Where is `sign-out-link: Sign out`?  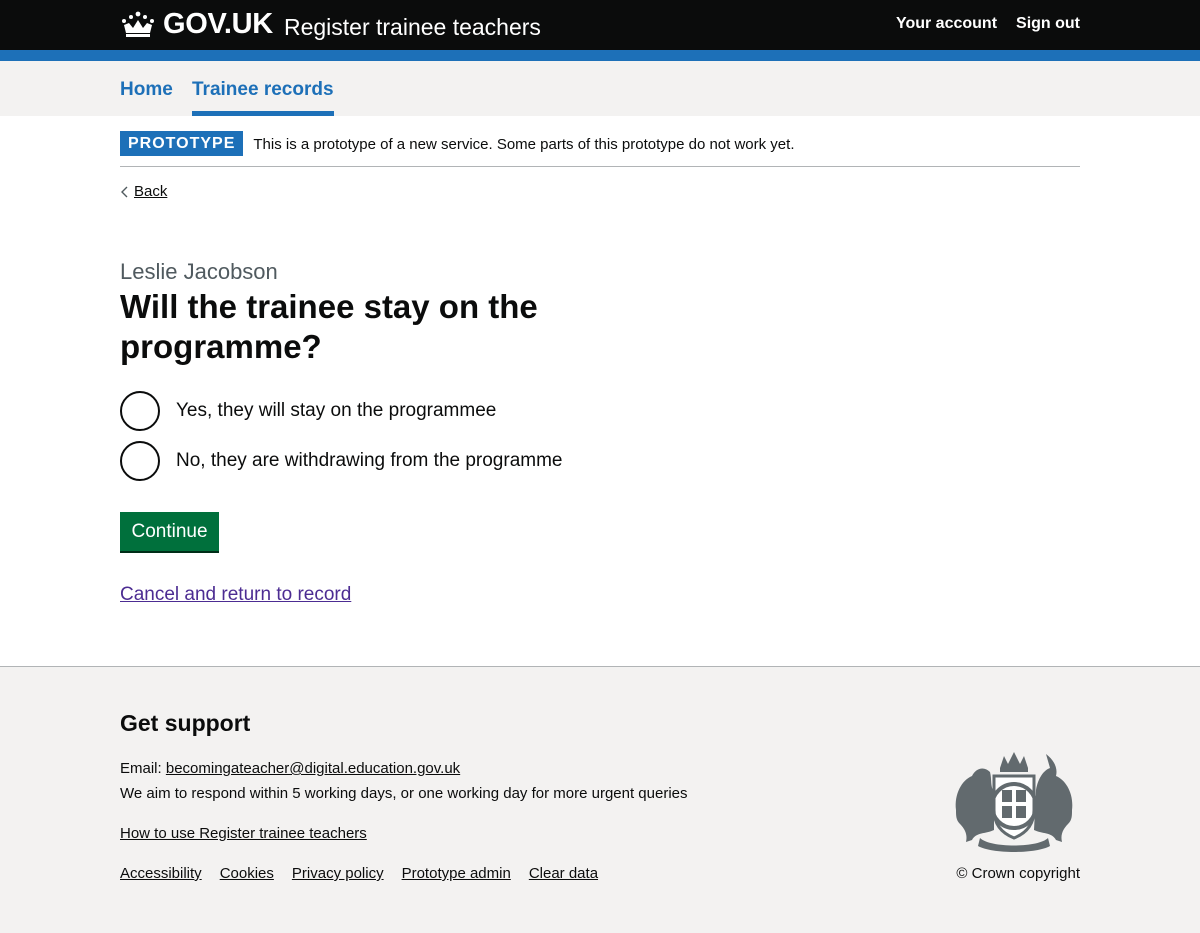 sign-out-link: Sign out is located at coordinates (1048, 24).